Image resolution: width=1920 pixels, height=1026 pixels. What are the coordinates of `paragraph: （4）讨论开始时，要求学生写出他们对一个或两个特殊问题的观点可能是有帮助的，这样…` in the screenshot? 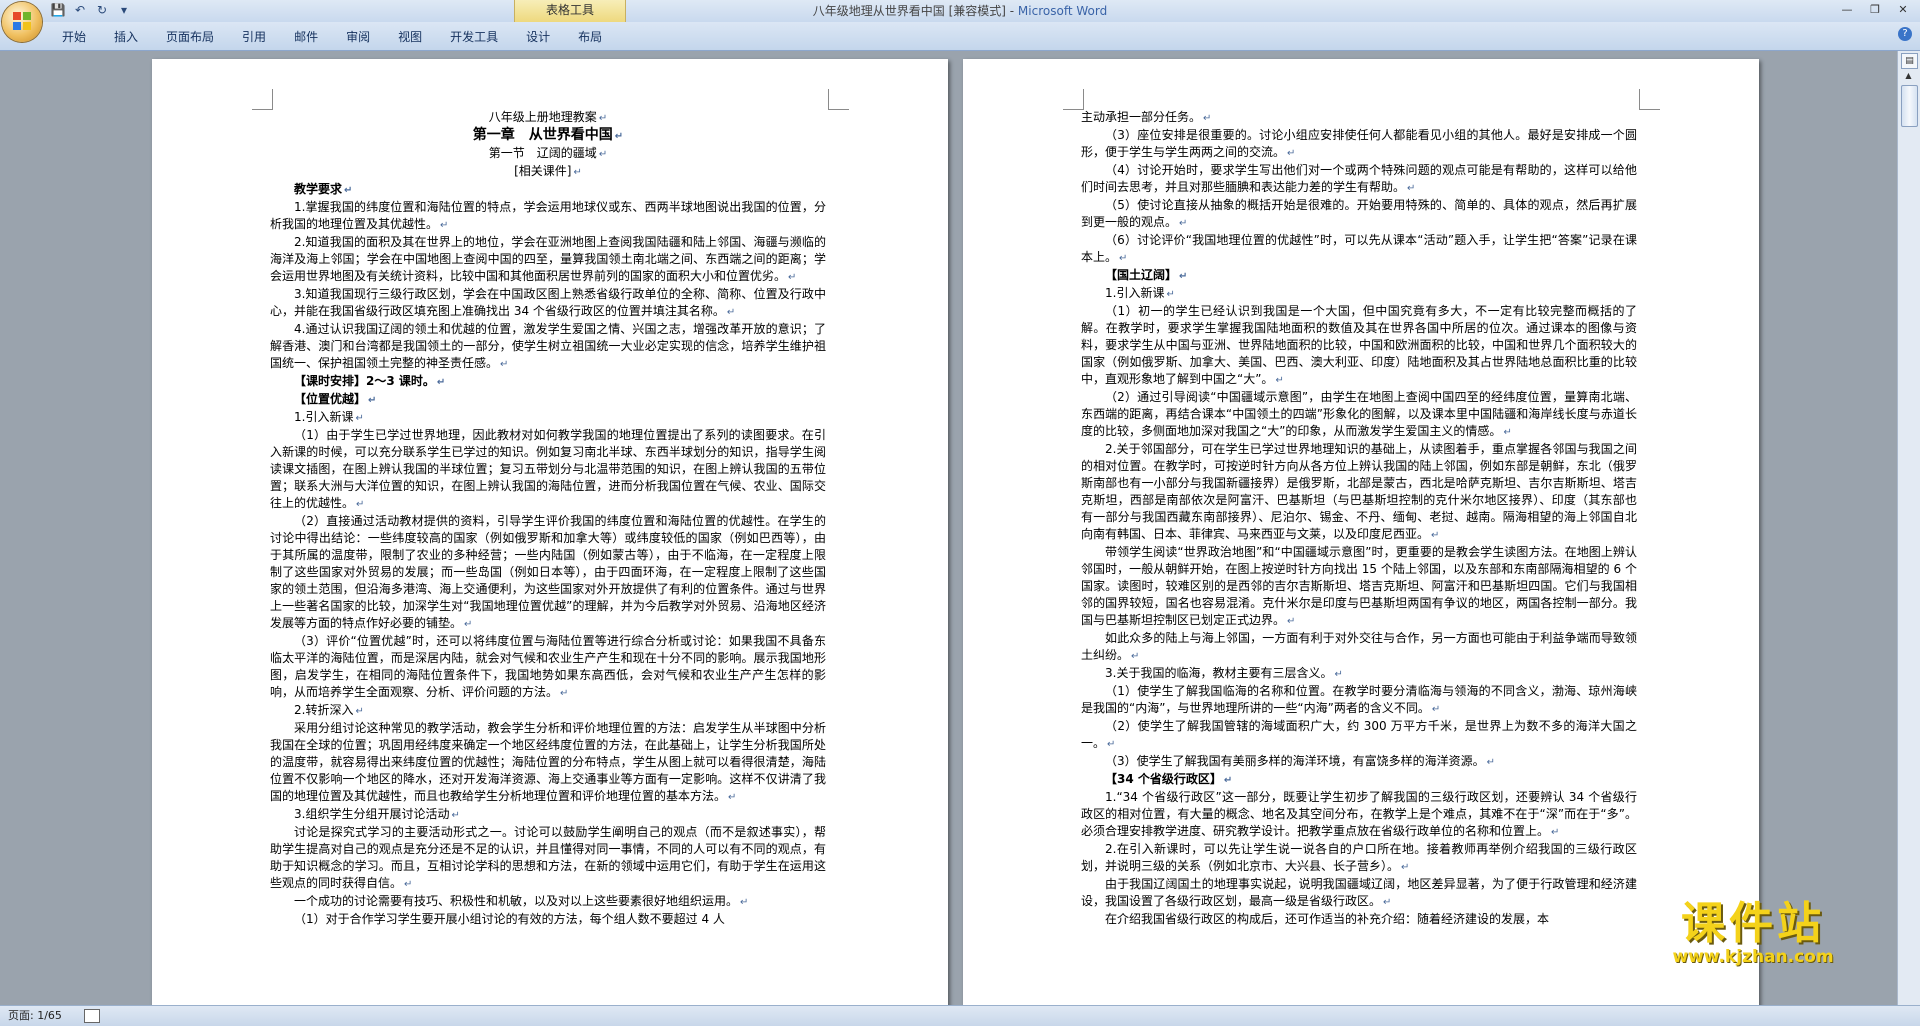 It's located at (1359, 178).